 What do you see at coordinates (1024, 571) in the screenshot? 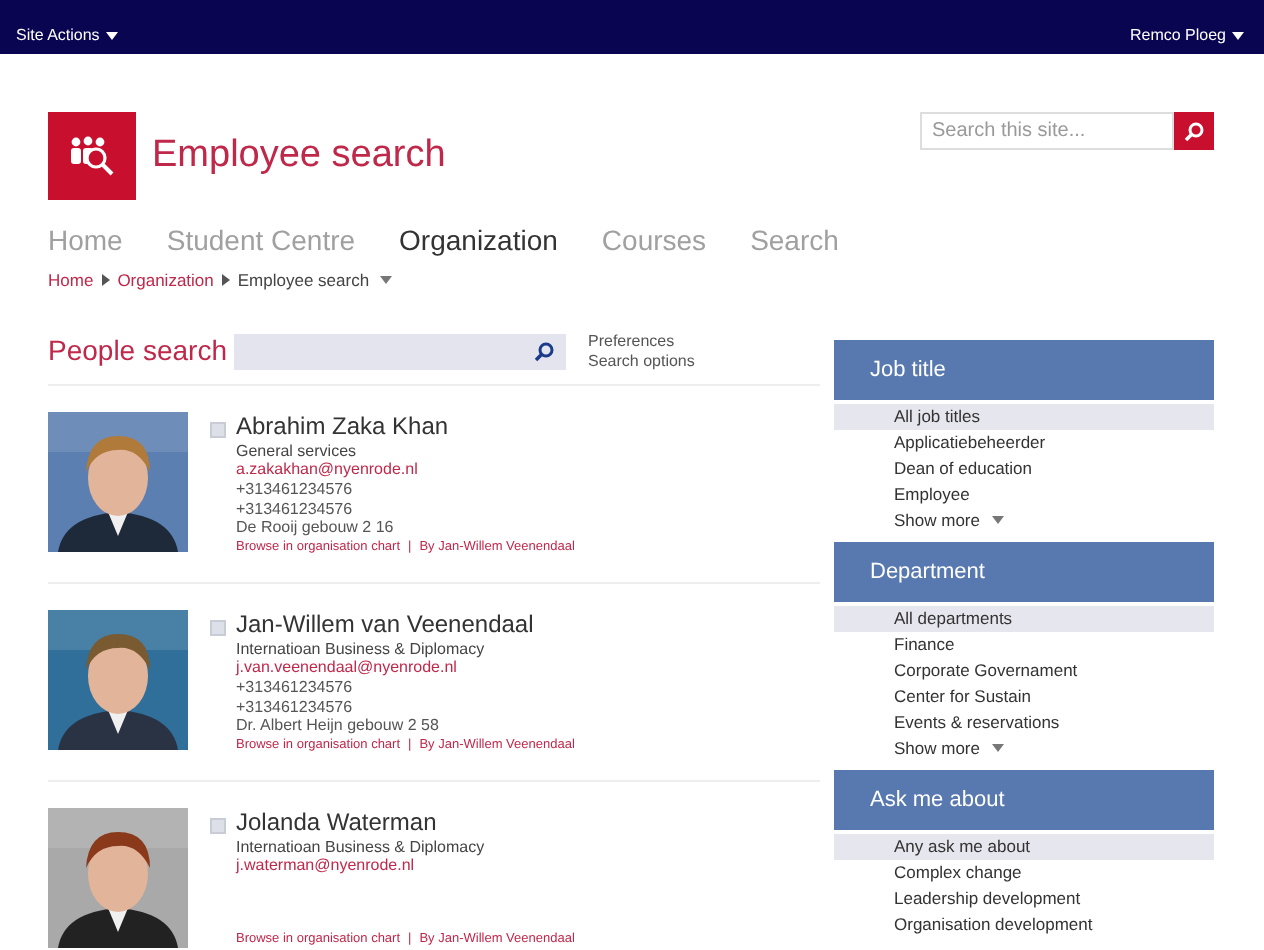
I see `facet-header: Department` at bounding box center [1024, 571].